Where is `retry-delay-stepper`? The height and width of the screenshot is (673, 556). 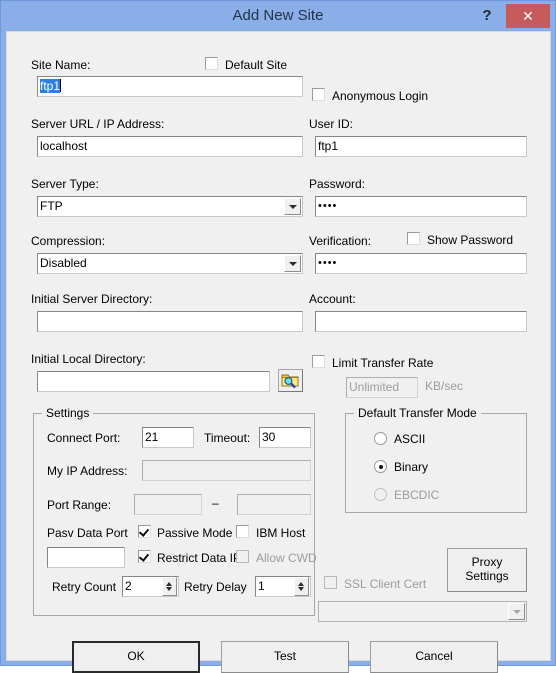 retry-delay-stepper is located at coordinates (301, 586).